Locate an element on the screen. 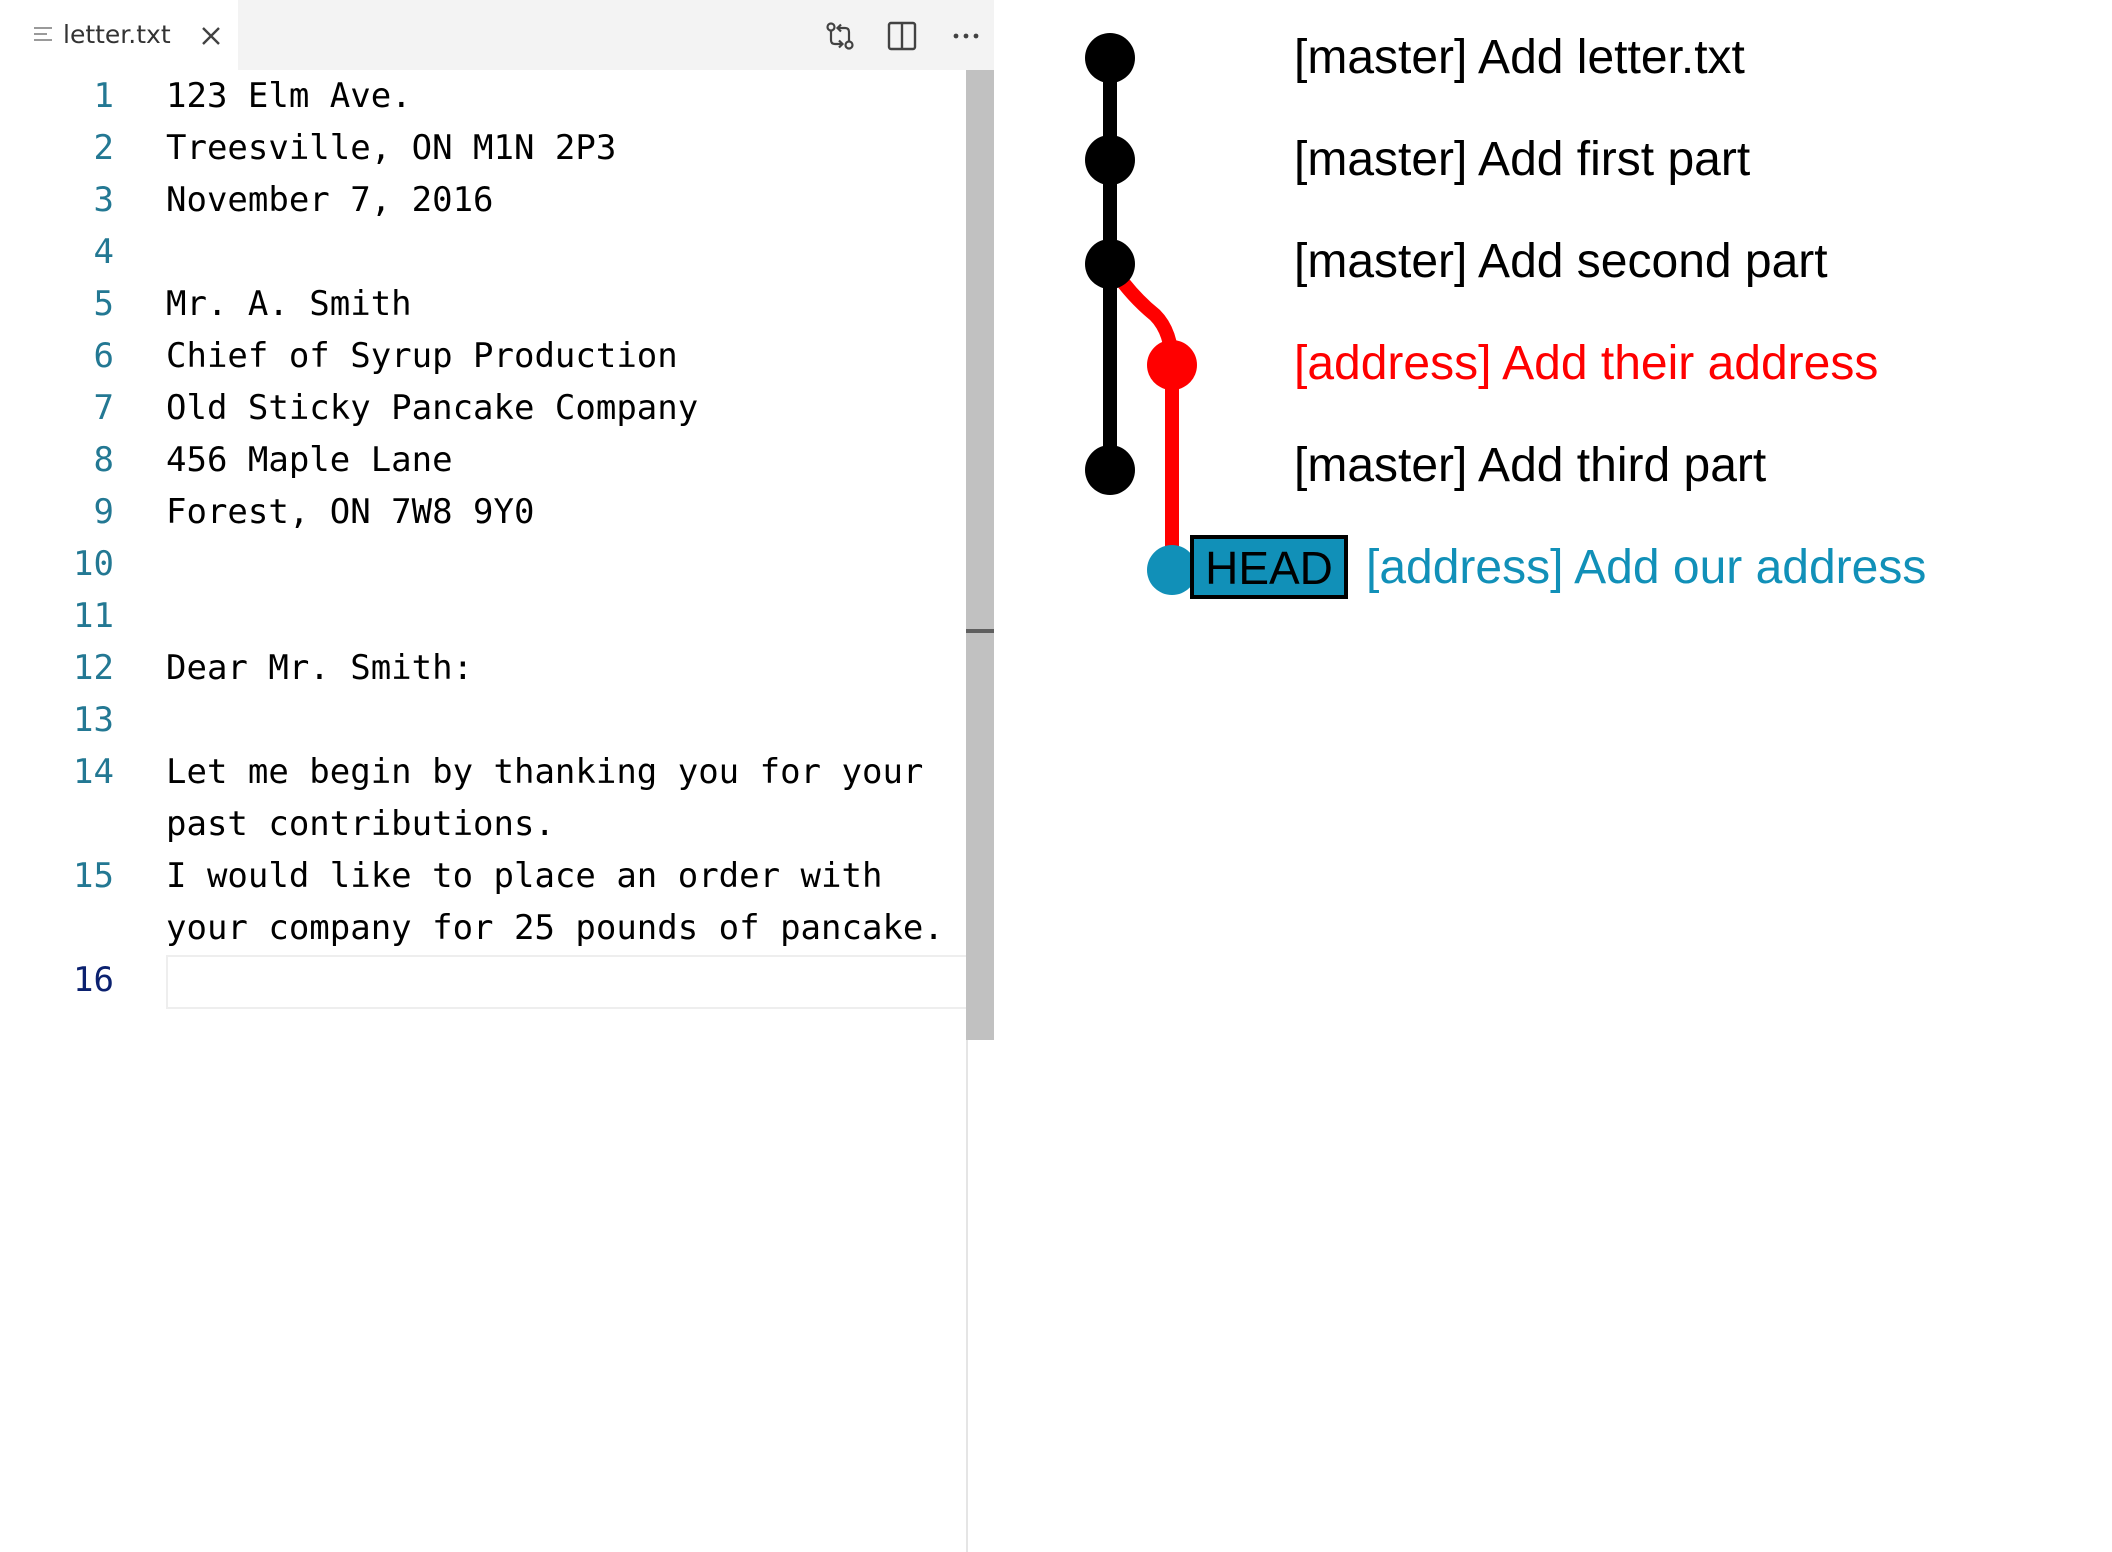 The image size is (2112, 1552). code-line: I would like to place an order with is located at coordinates (524, 876).